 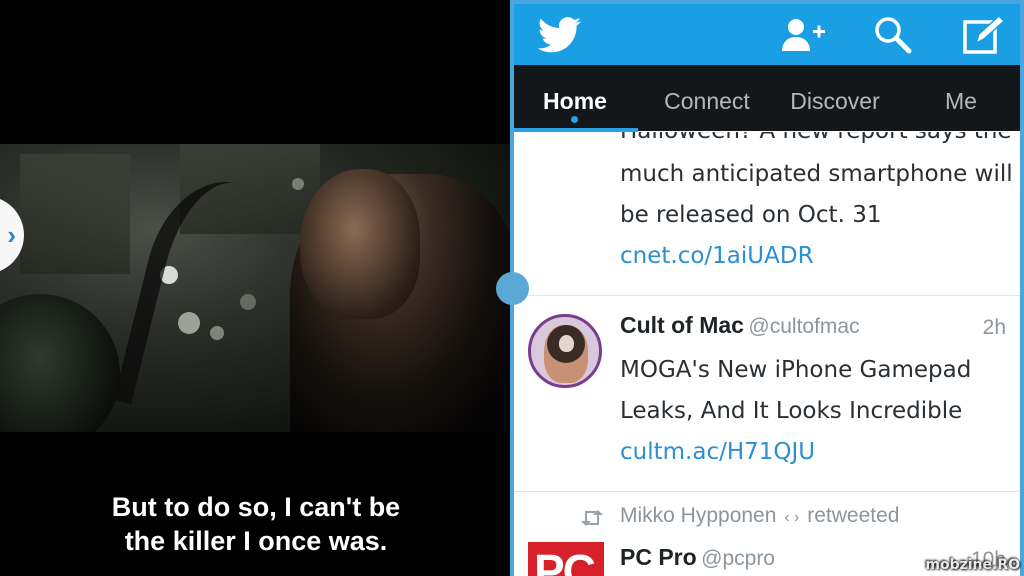 What do you see at coordinates (835, 98) in the screenshot?
I see `tab-discover: Discover` at bounding box center [835, 98].